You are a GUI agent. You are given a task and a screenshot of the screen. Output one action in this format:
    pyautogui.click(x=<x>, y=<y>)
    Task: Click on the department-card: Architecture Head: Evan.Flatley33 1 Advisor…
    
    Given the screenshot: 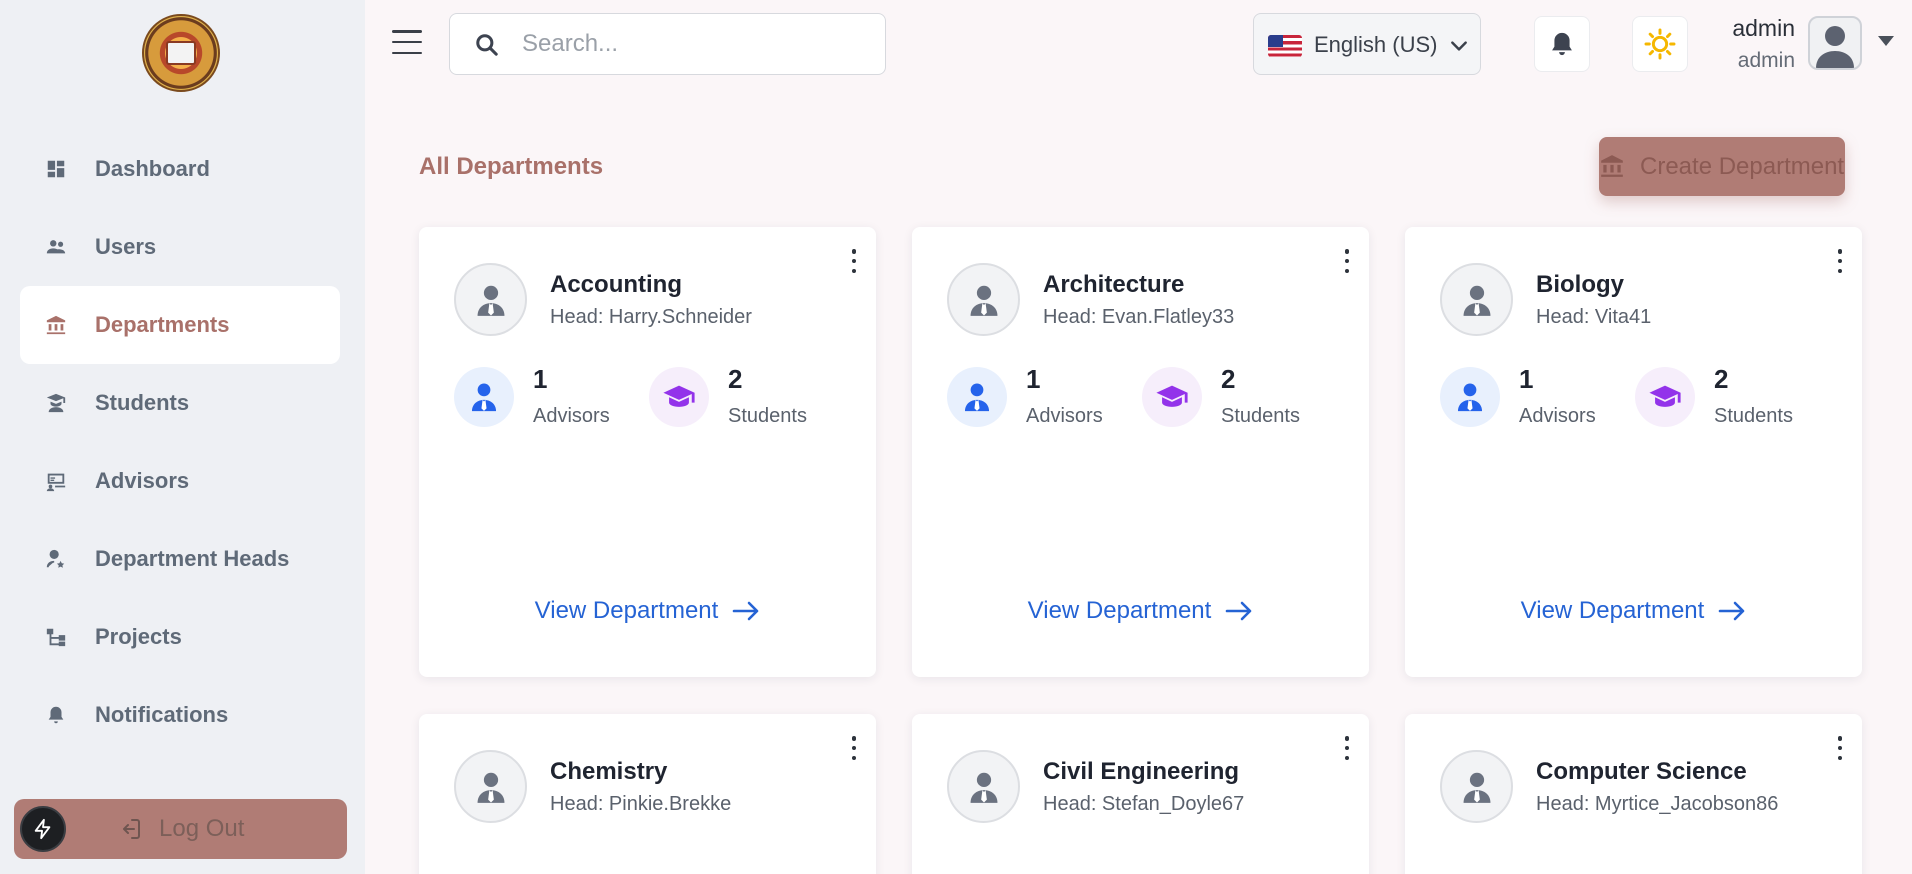 What is the action you would take?
    pyautogui.click(x=1140, y=452)
    